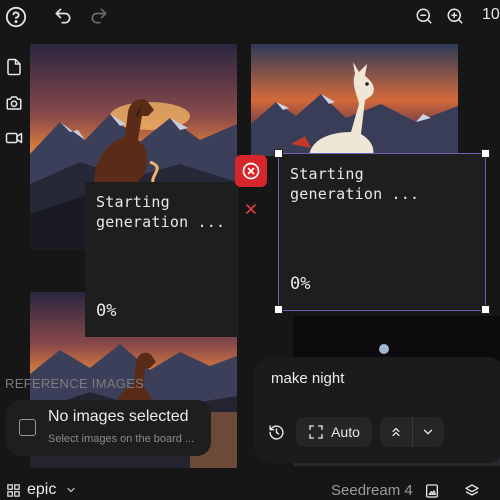 The height and width of the screenshot is (500, 500). Describe the element at coordinates (162, 259) in the screenshot. I see `generation-card-1: Starting generation ... 0%` at that location.